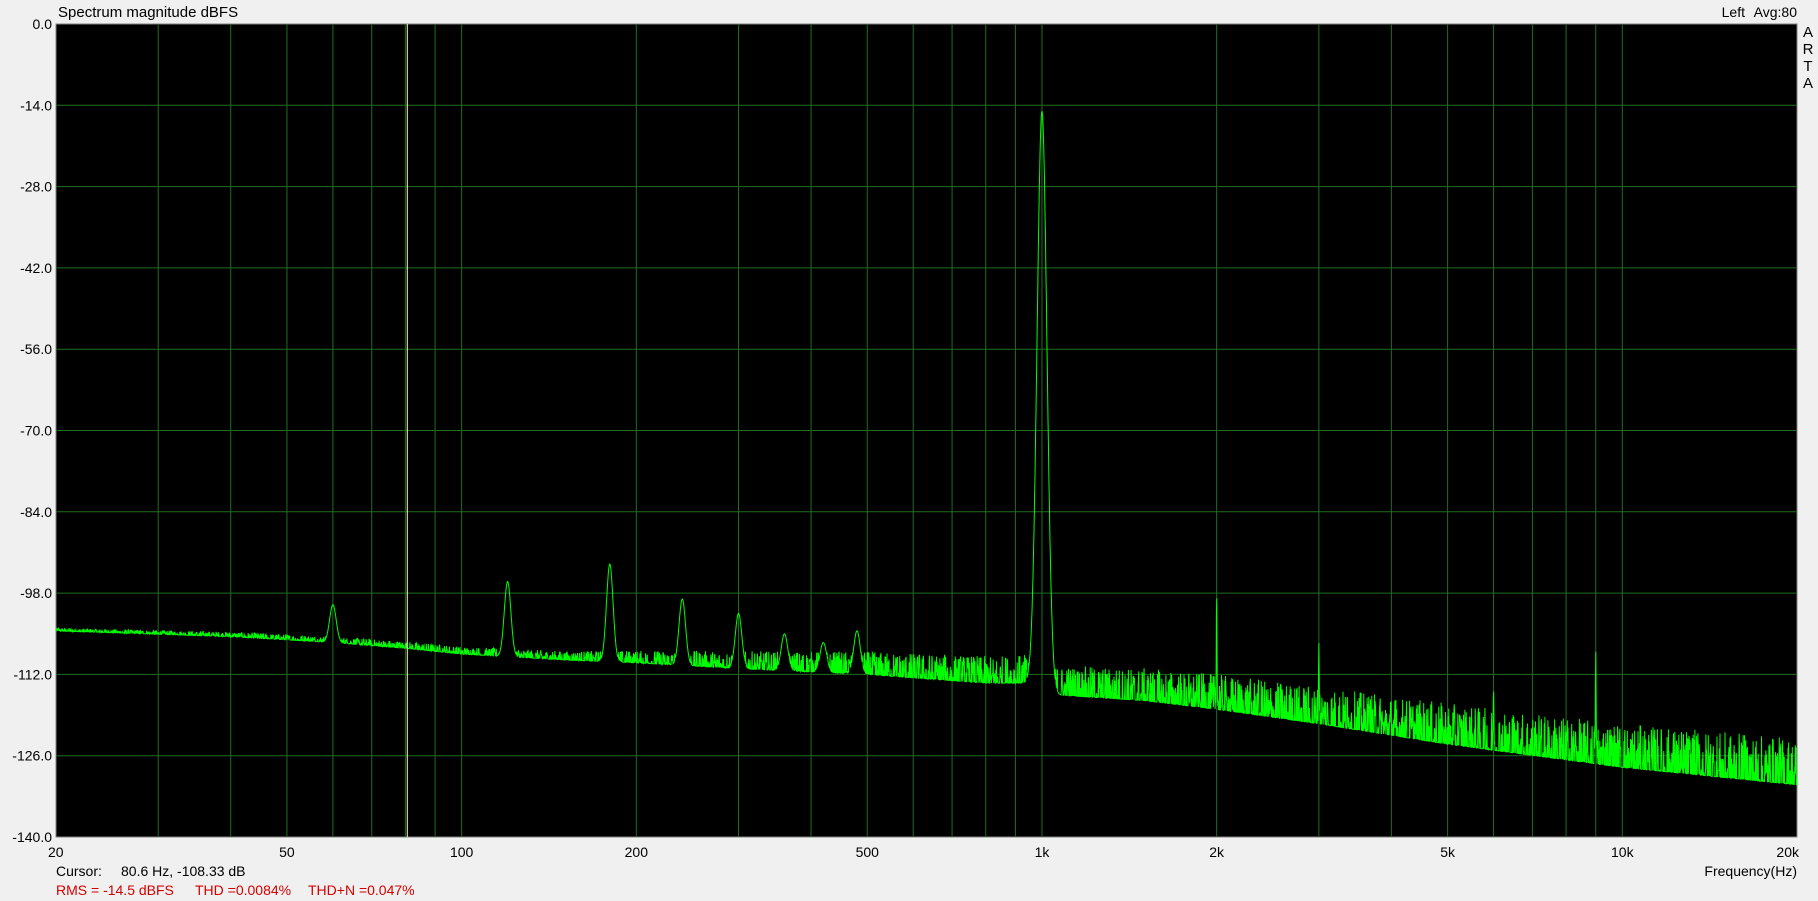 The image size is (1818, 901). What do you see at coordinates (1623, 852) in the screenshot?
I see `x-tick-label: 10k` at bounding box center [1623, 852].